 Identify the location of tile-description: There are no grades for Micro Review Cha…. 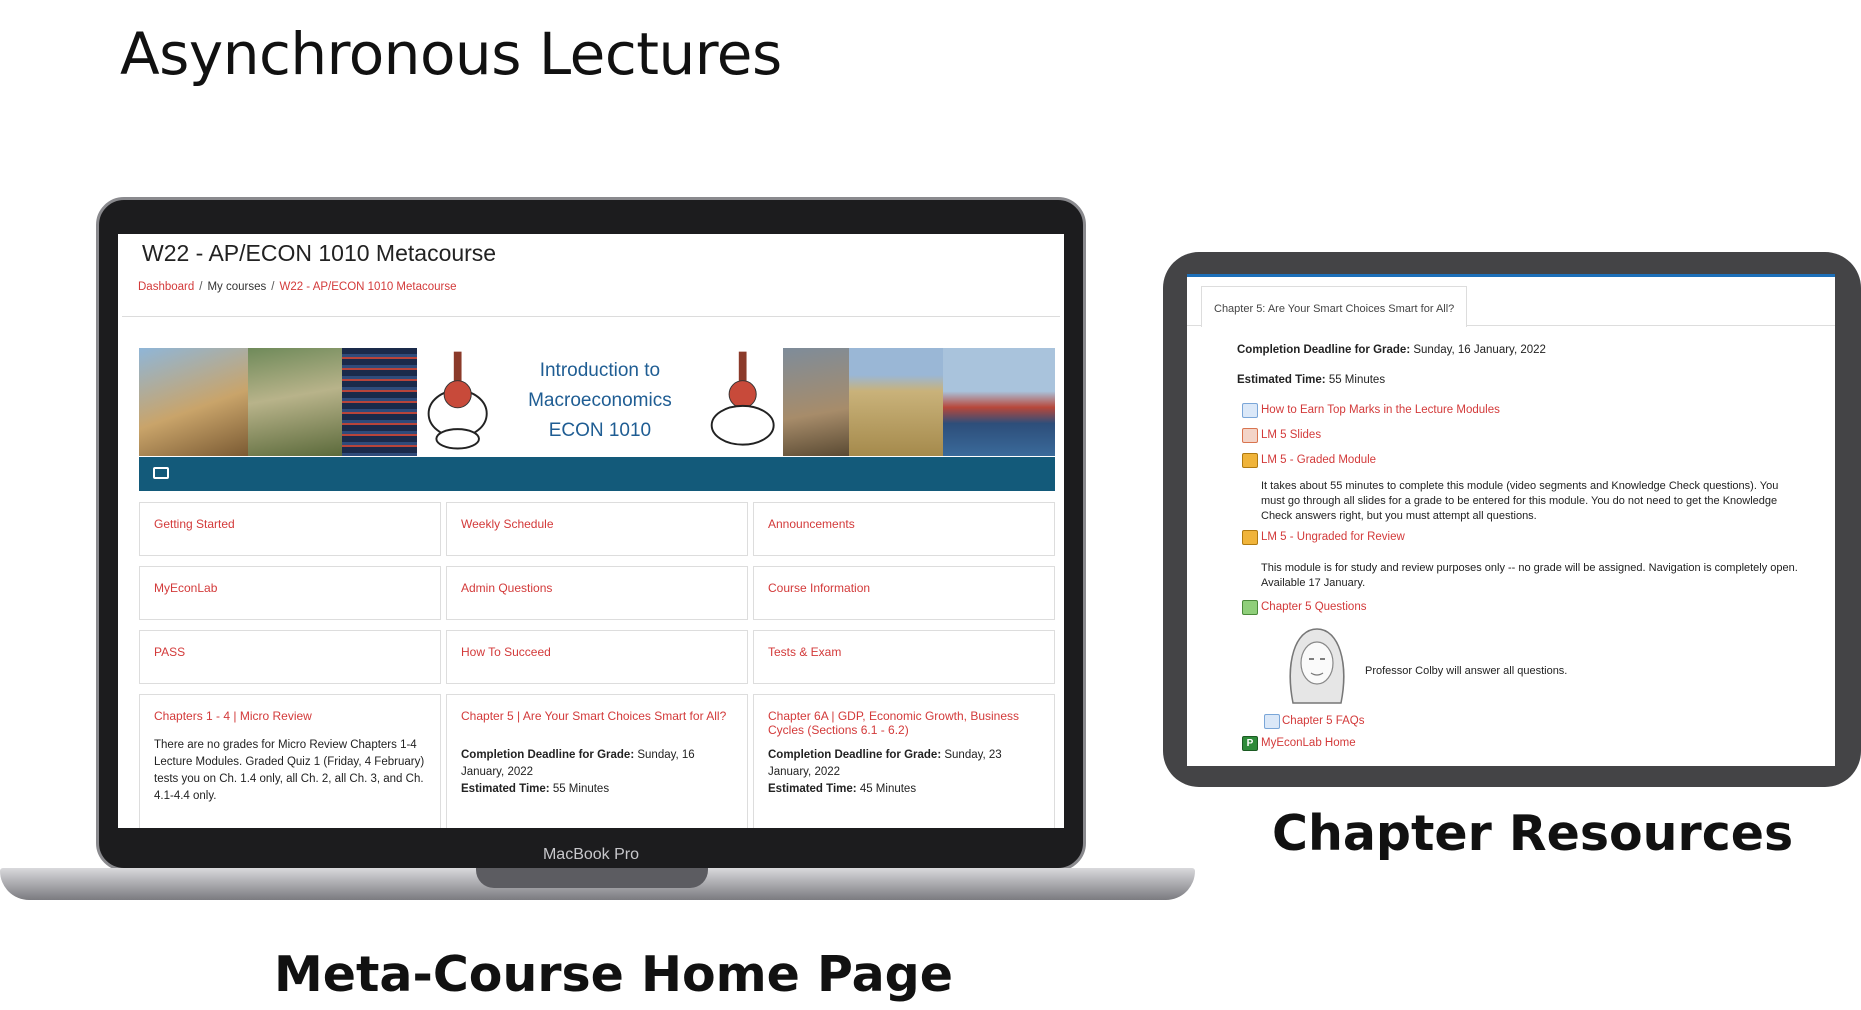
(289, 770).